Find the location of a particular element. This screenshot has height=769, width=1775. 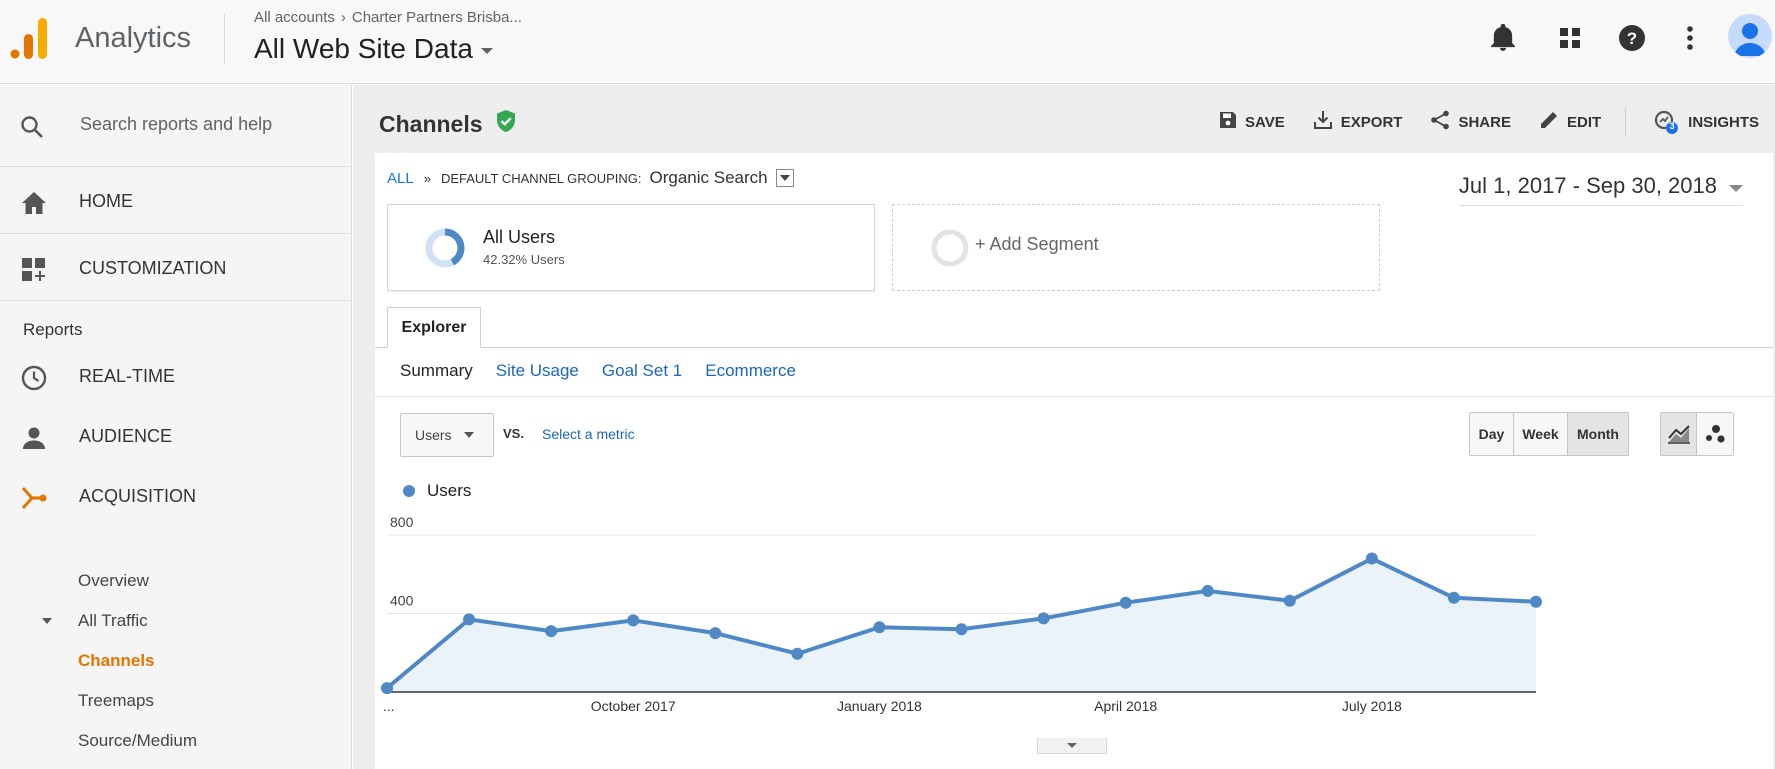

expand-arrow-icon is located at coordinates (47, 621).